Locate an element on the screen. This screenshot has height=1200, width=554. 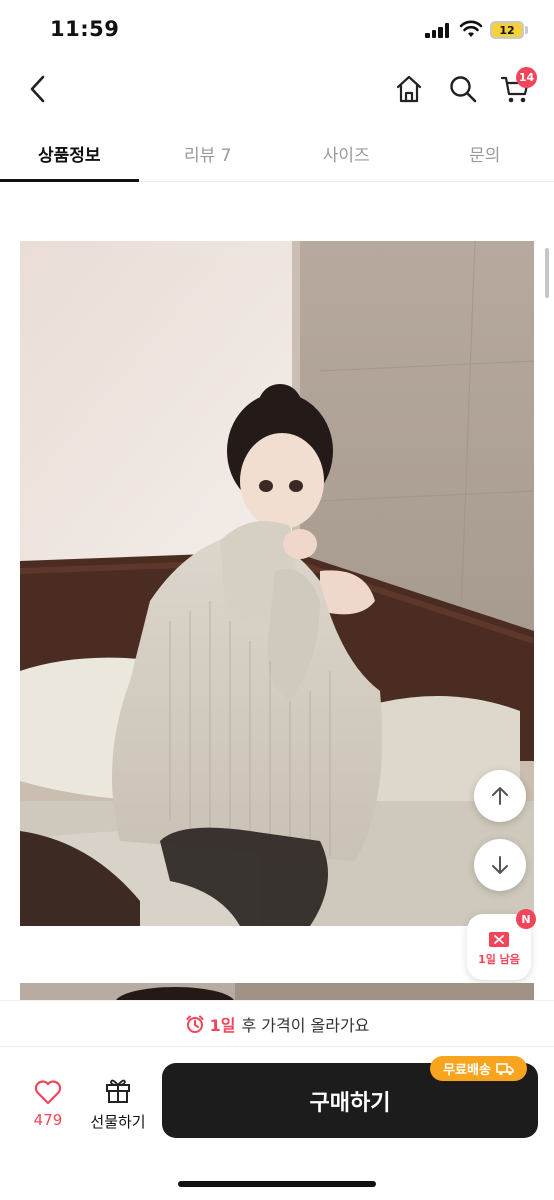
tab-bar: 상품정보 리뷰 7 사이즈 문의 is located at coordinates (277, 155).